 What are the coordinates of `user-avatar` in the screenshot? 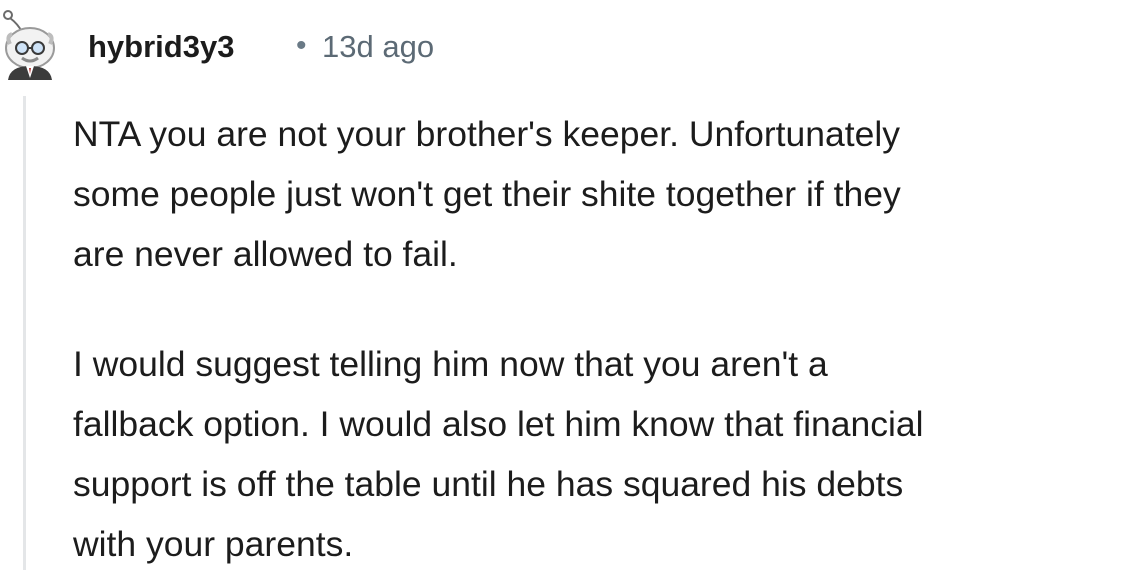 It's located at (30, 44).